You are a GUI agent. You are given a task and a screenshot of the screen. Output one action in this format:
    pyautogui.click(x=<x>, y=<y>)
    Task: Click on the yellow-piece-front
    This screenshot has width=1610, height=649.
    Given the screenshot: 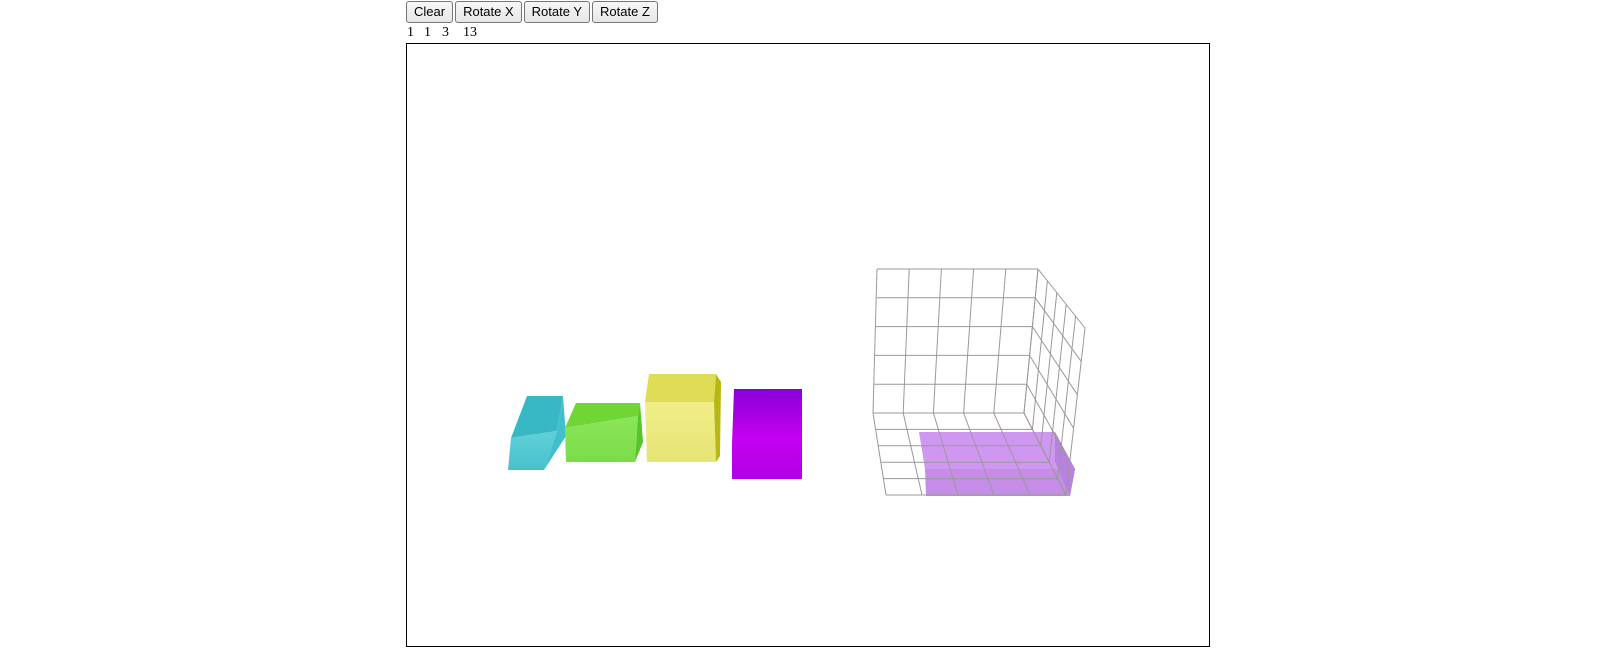 What is the action you would take?
    pyautogui.click(x=680, y=432)
    